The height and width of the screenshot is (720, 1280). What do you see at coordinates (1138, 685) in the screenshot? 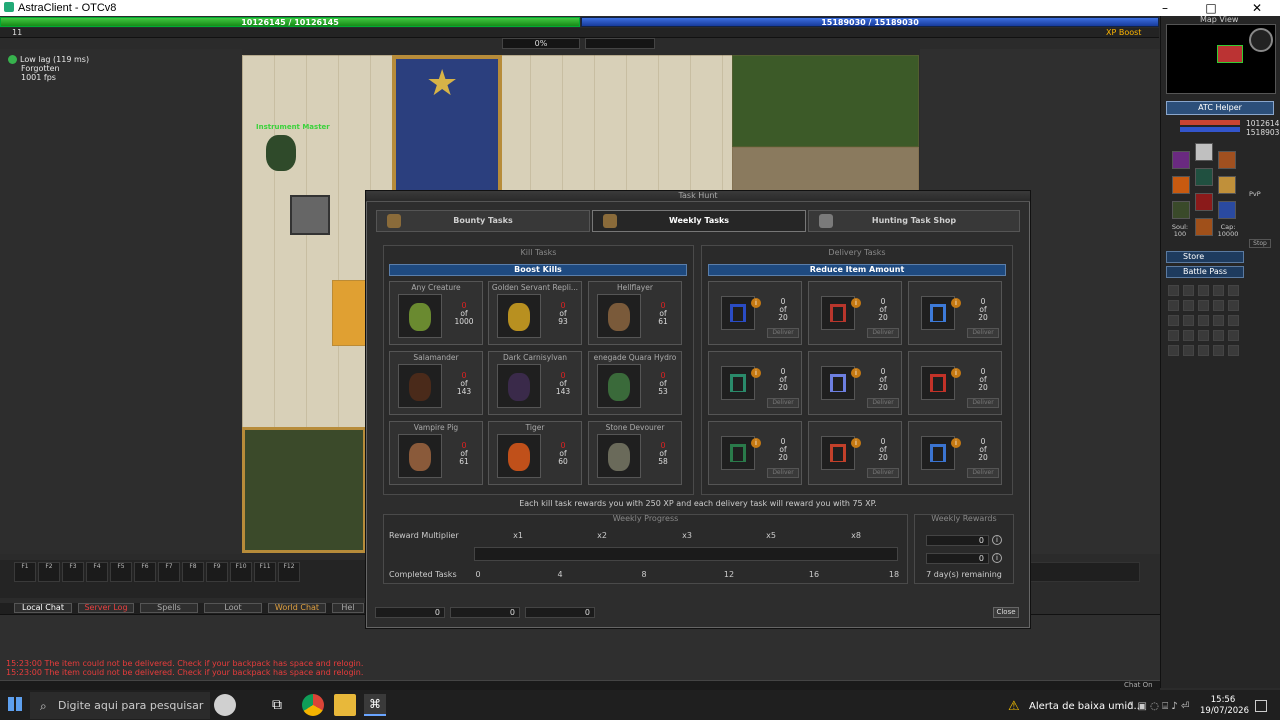
I see `chat-on-toggle: Chat On` at bounding box center [1138, 685].